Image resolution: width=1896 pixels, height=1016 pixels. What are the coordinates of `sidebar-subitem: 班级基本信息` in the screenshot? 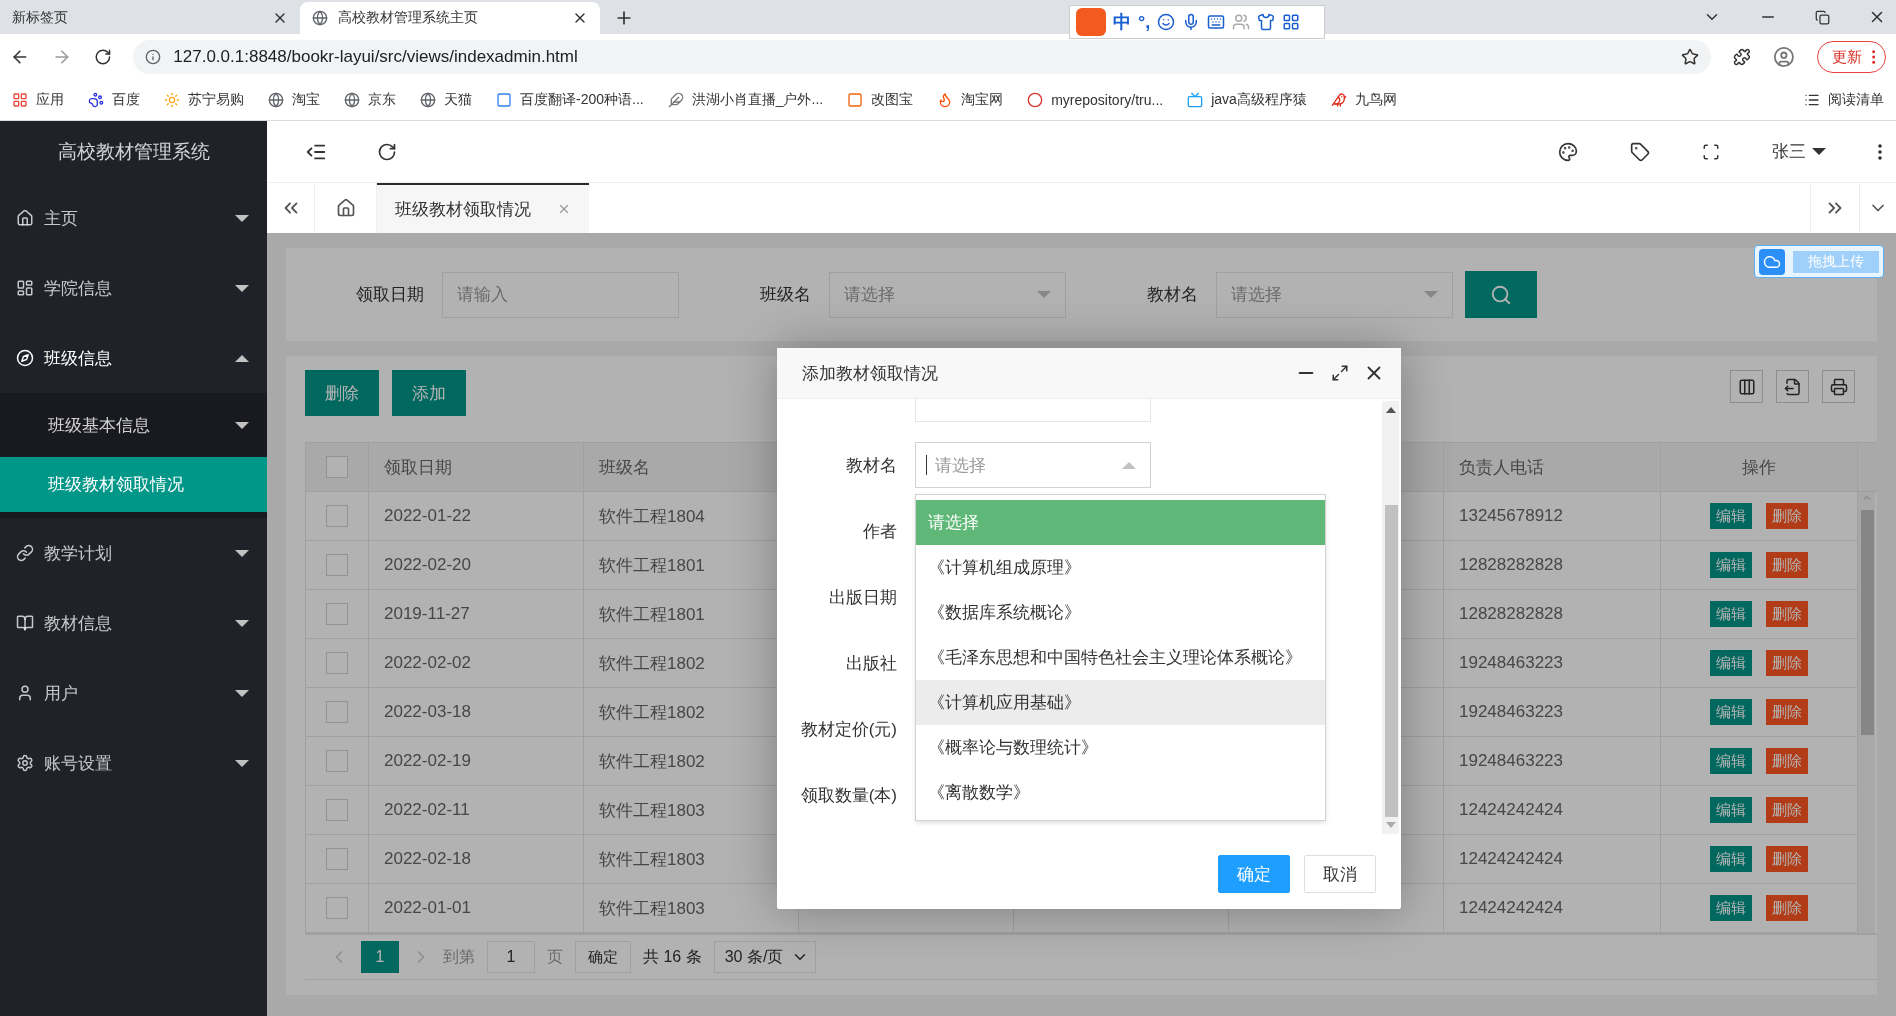 It's located at (133, 425).